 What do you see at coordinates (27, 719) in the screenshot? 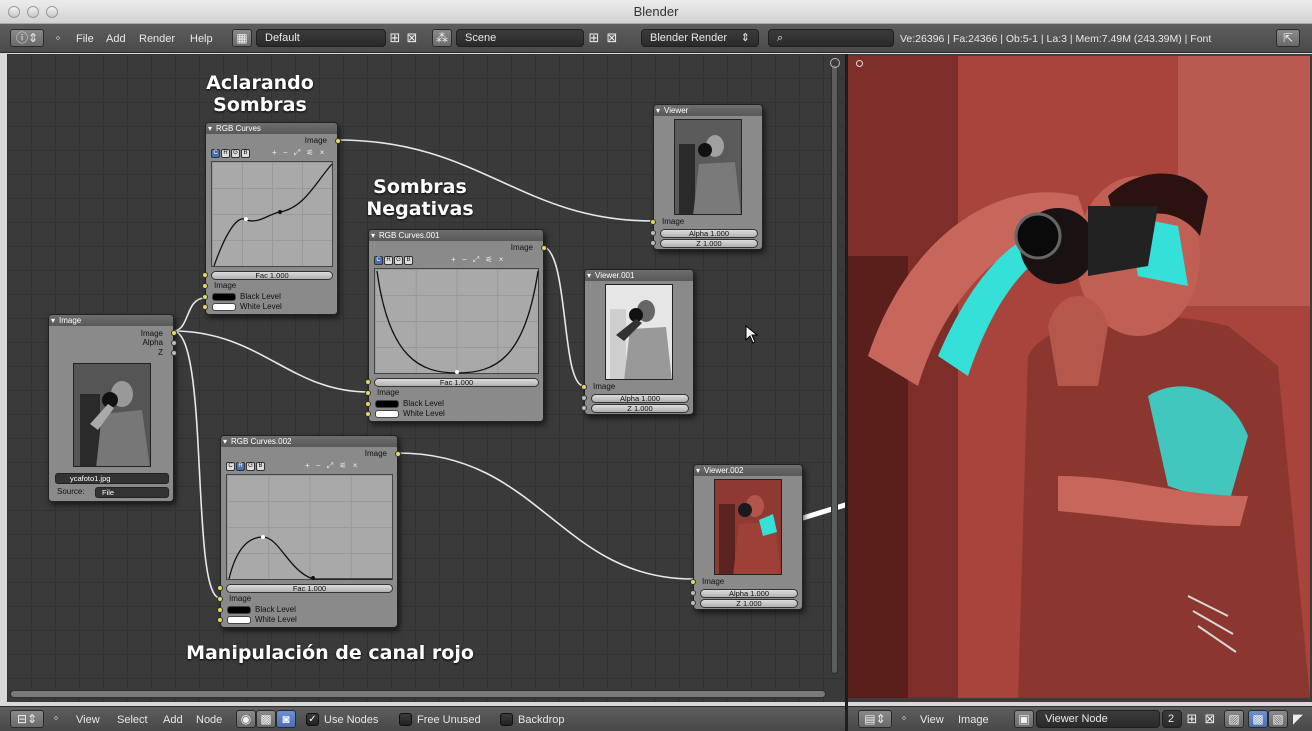
I see `editor-type-selector: ⊟⇕` at bounding box center [27, 719].